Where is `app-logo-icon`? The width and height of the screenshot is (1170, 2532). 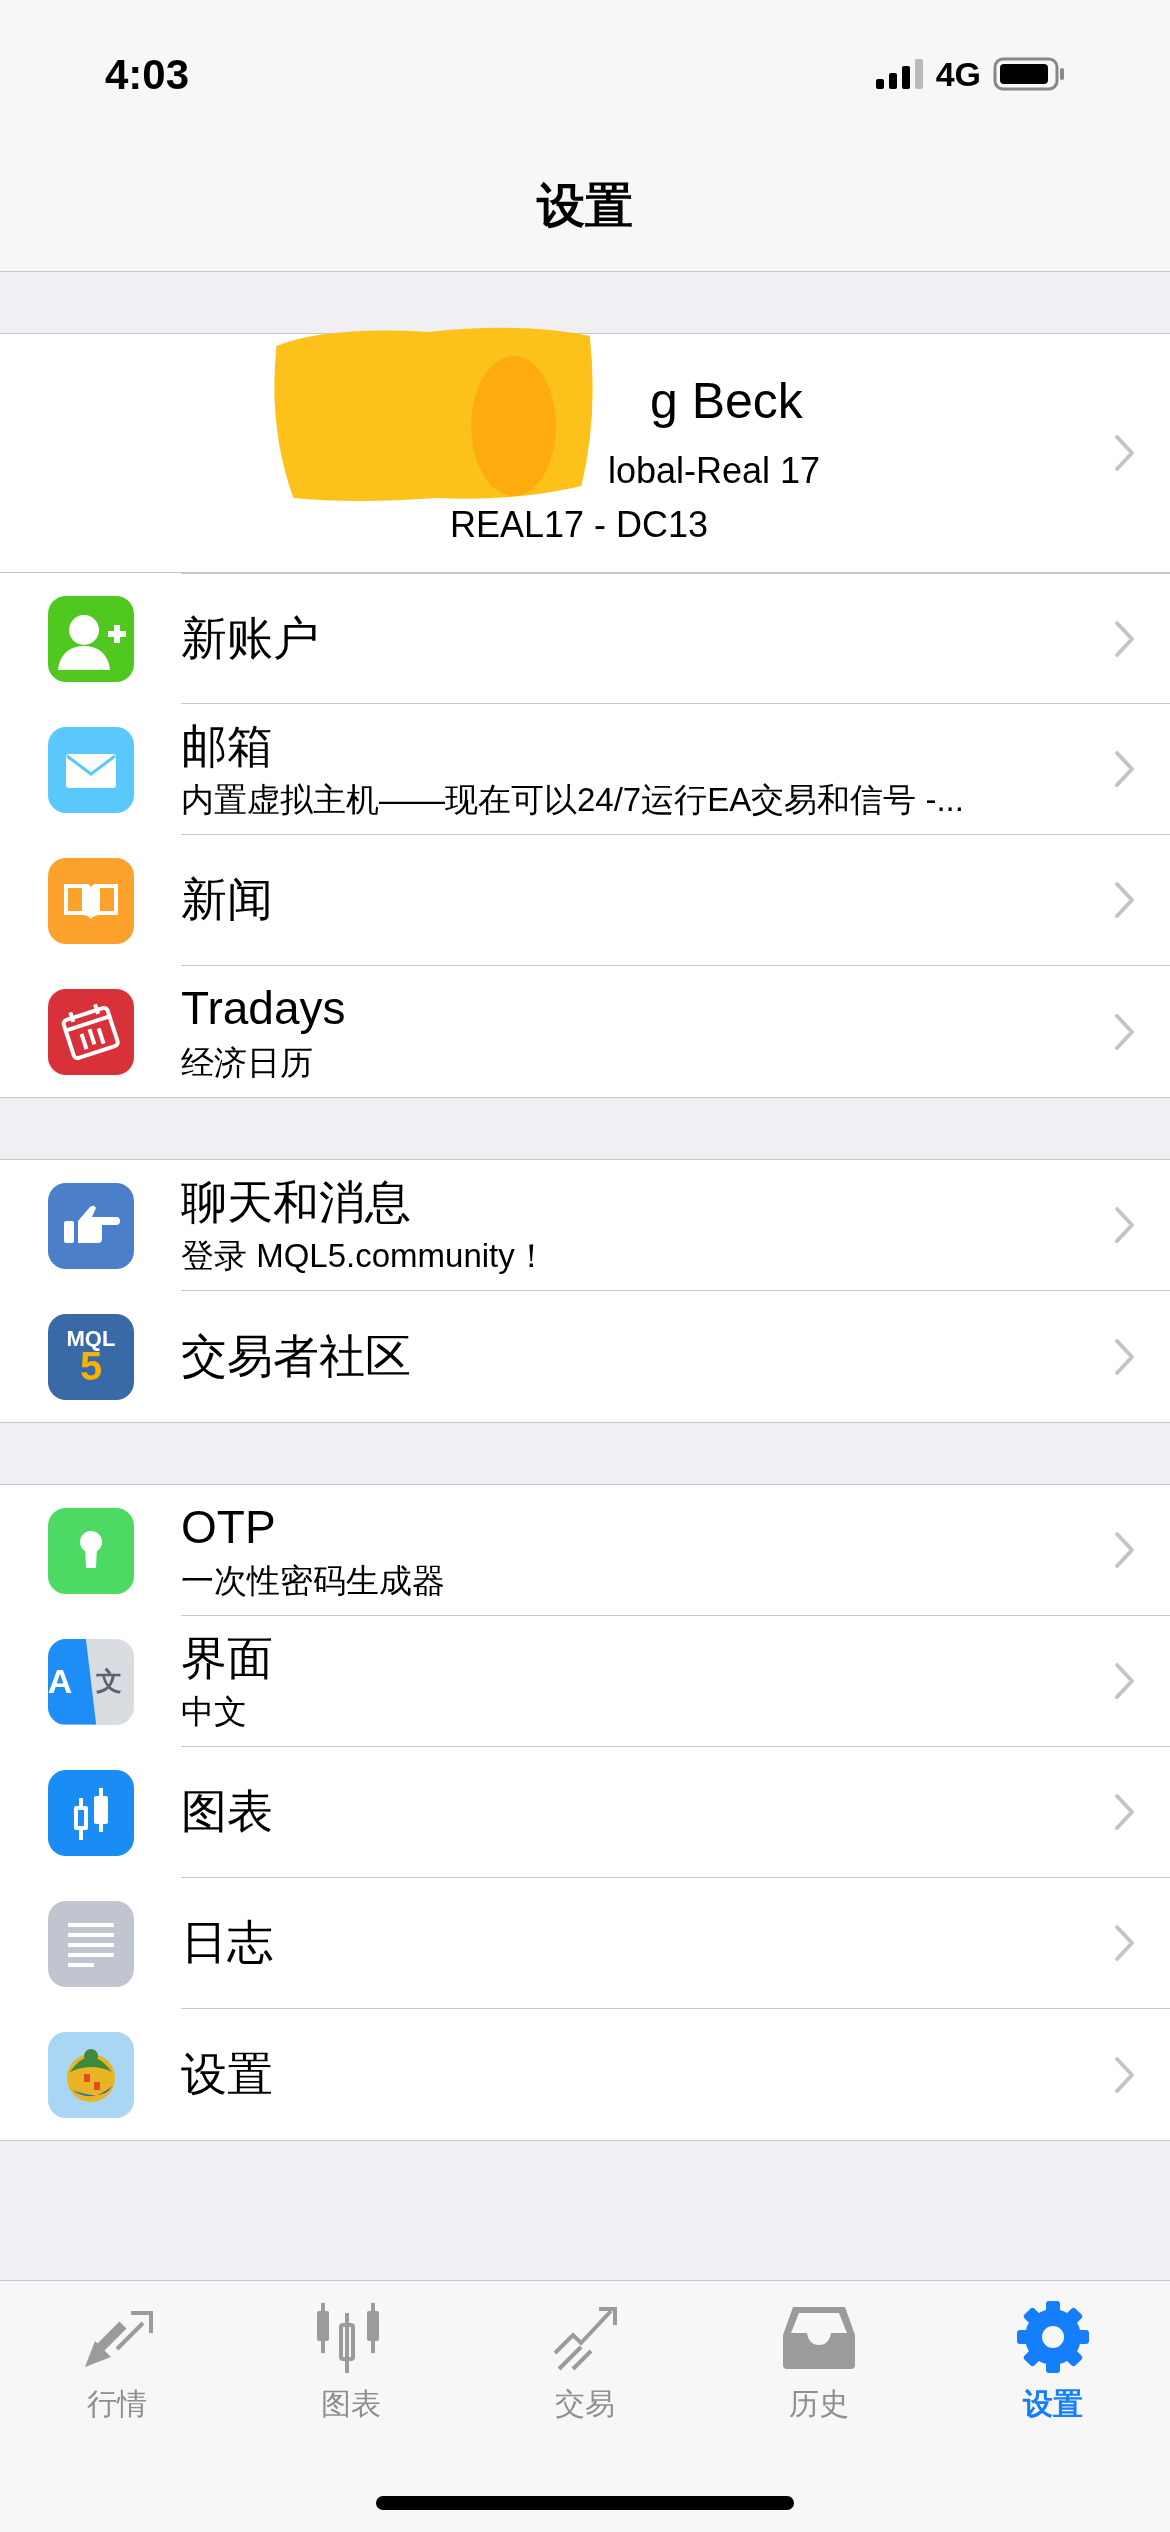
app-logo-icon is located at coordinates (91, 2074).